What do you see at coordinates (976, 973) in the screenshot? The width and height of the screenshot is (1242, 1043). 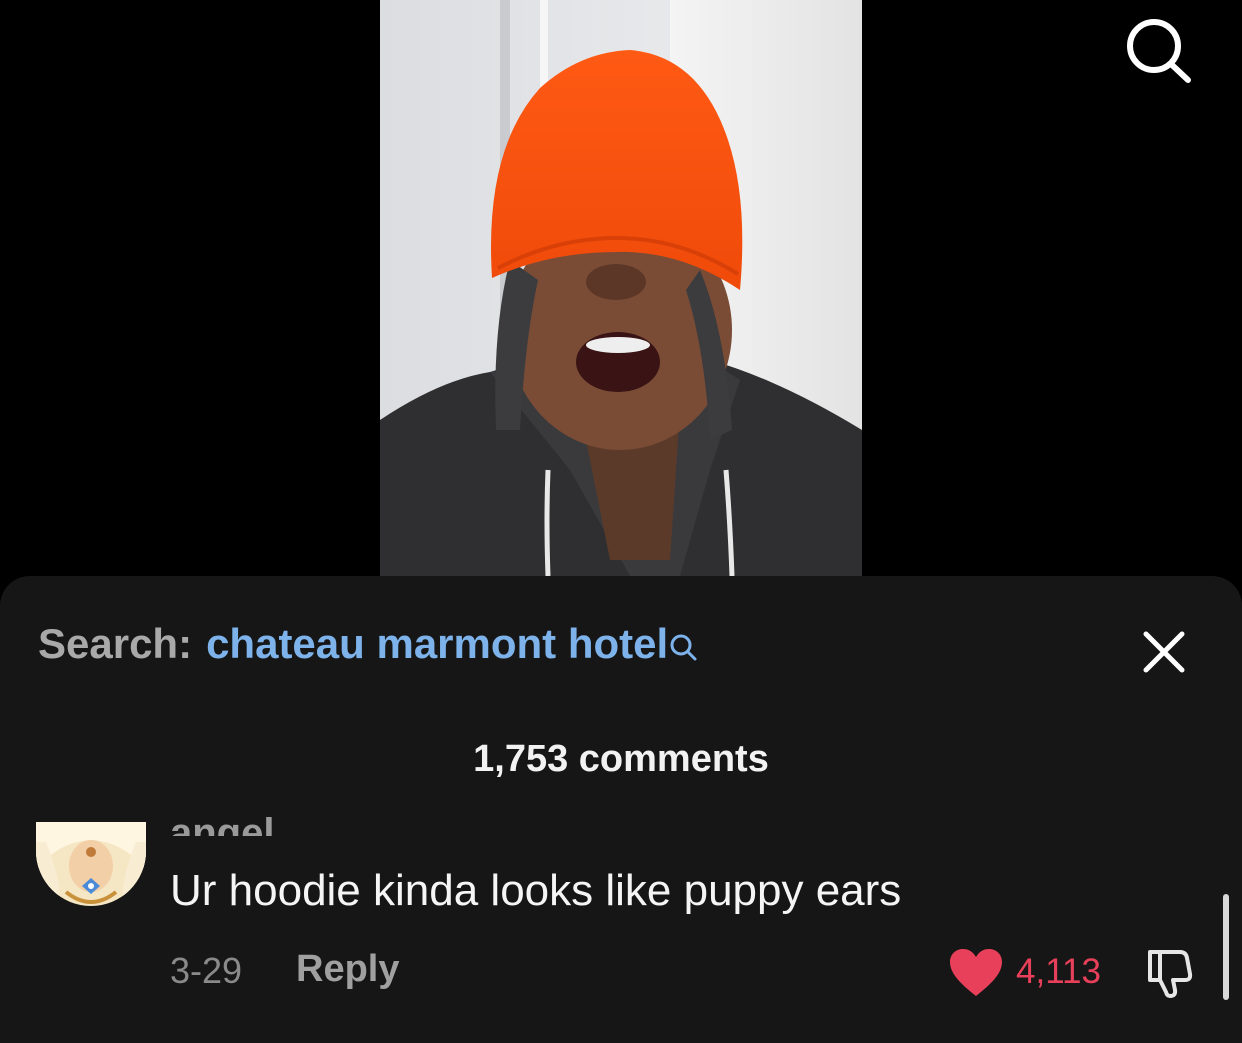 I see `heart-icon` at bounding box center [976, 973].